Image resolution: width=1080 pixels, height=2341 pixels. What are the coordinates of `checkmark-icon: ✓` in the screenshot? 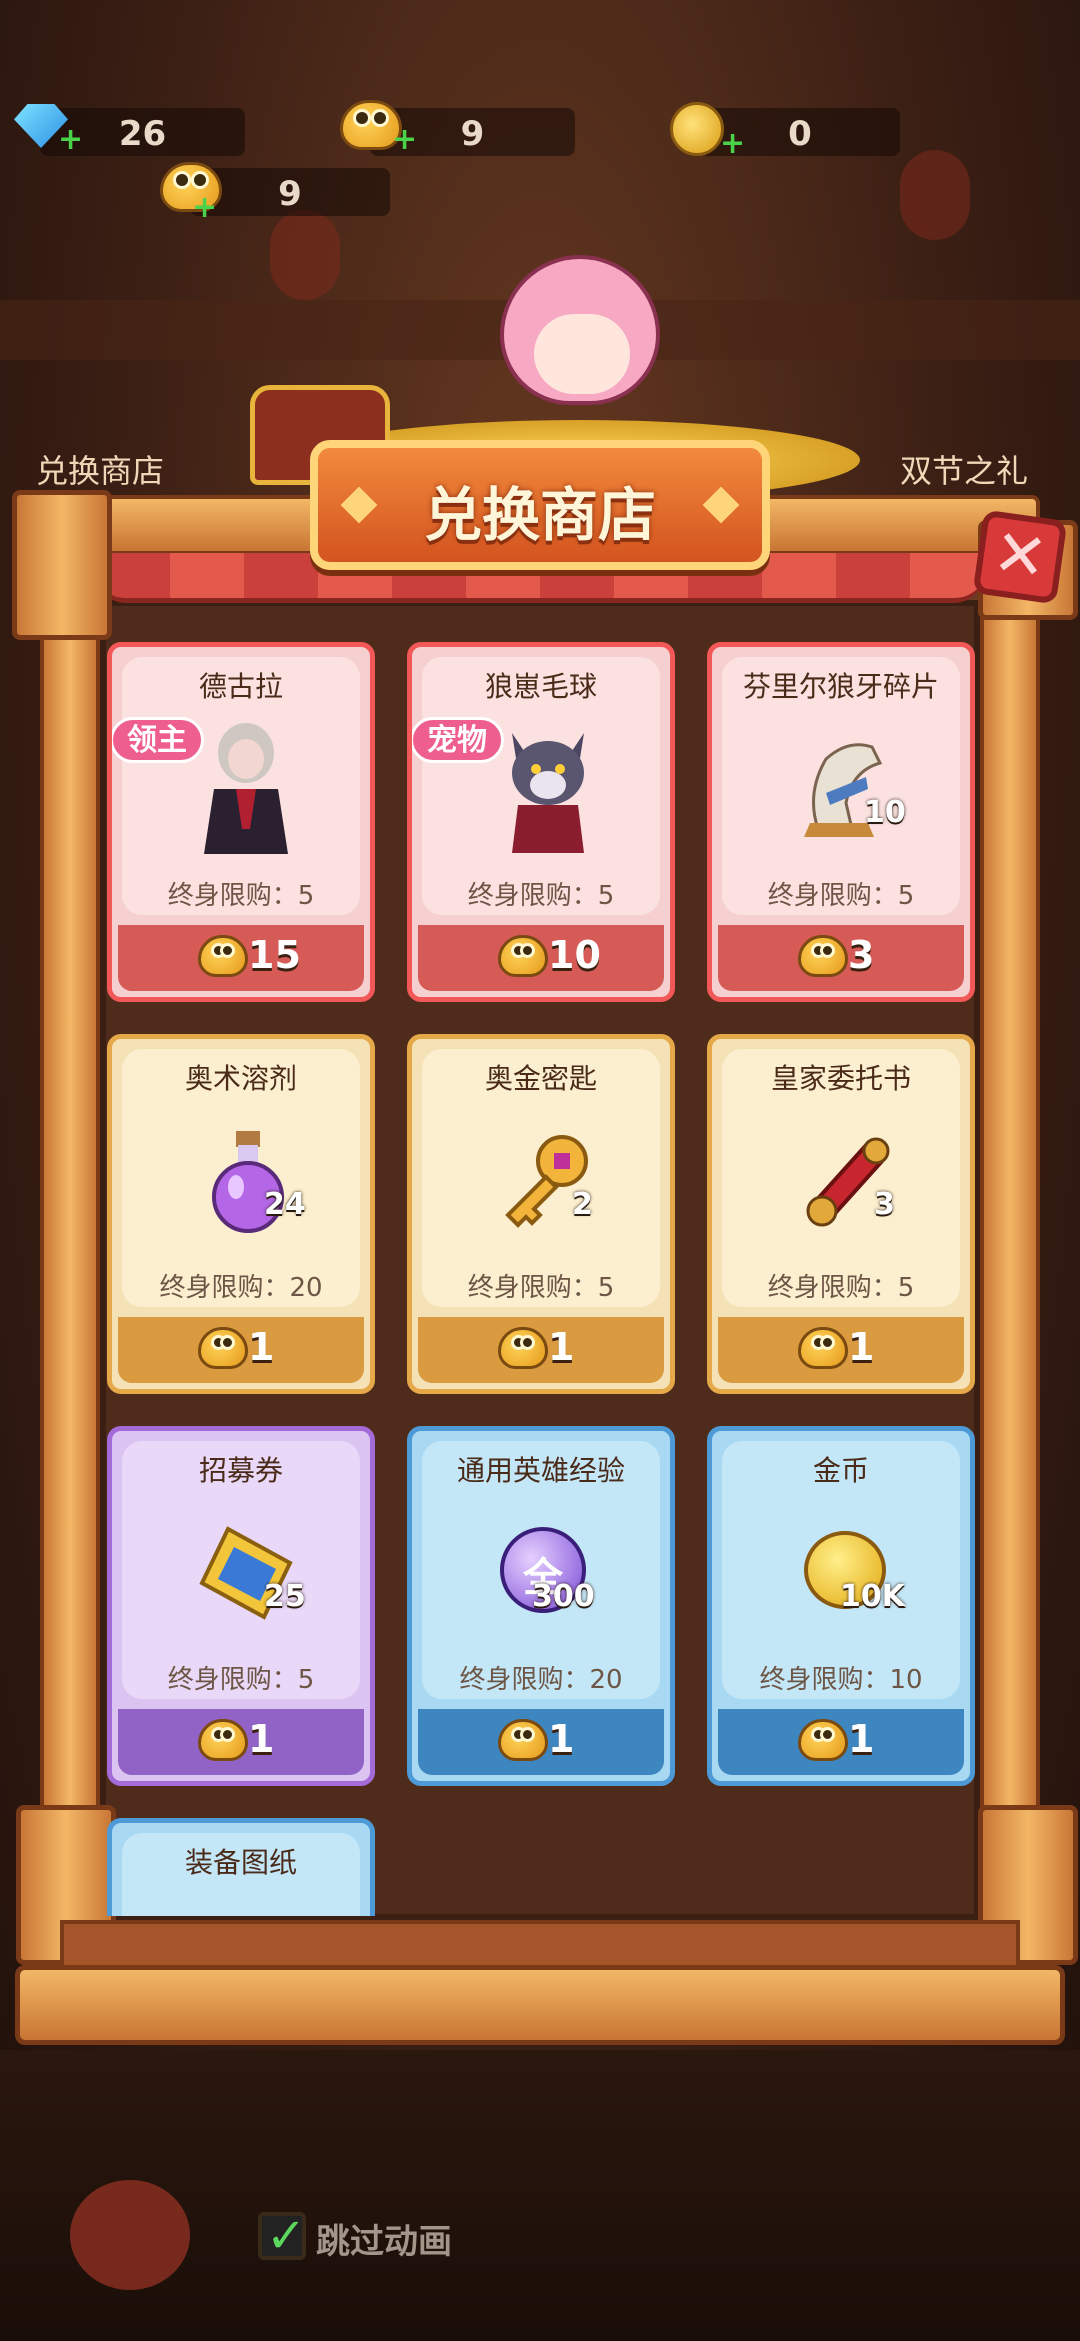 It's located at (286, 2236).